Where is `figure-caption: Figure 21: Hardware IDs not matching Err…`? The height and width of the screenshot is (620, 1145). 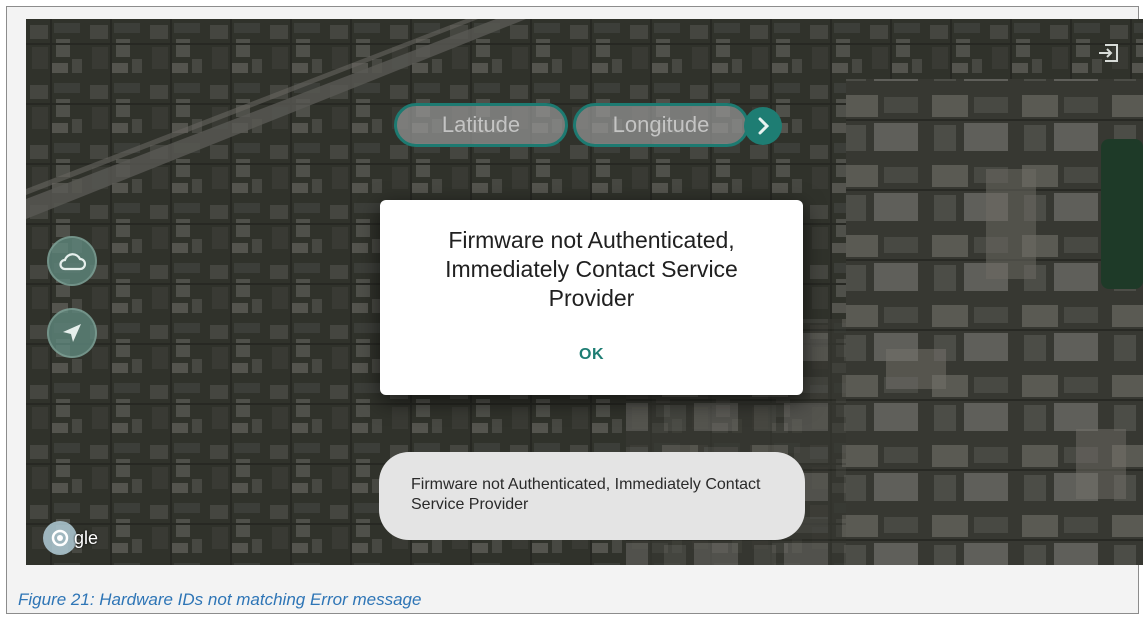 figure-caption: Figure 21: Hardware IDs not matching Err… is located at coordinates (220, 599).